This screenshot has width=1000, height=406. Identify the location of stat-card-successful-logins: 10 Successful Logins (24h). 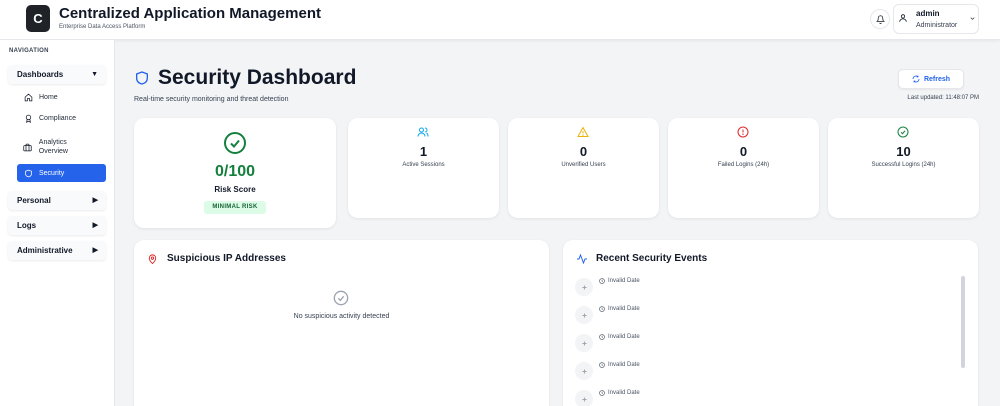
(903, 168).